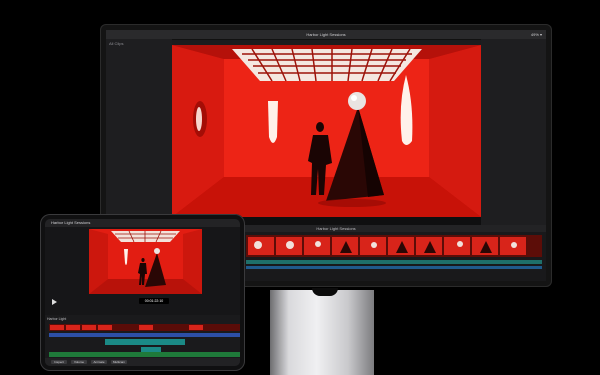 The image size is (600, 375). I want to click on ipad-clip-thumbs, so click(126, 327).